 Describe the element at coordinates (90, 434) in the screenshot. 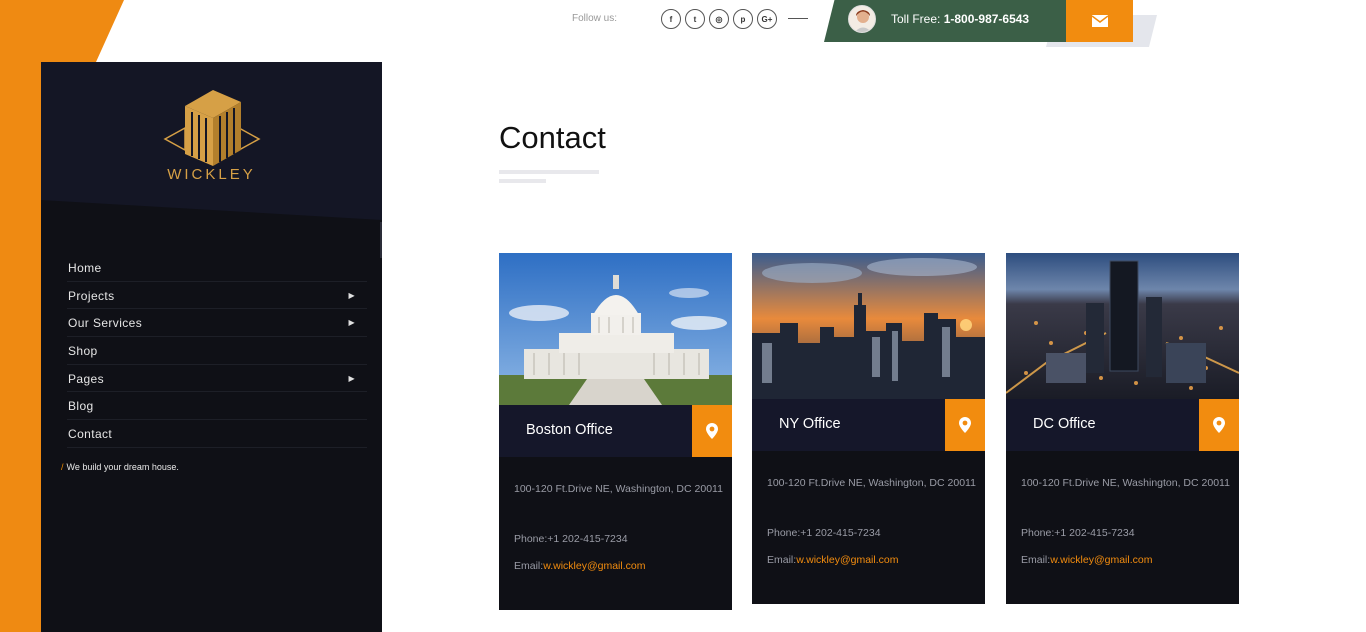

I see `sidebar-item-label: Contact` at that location.